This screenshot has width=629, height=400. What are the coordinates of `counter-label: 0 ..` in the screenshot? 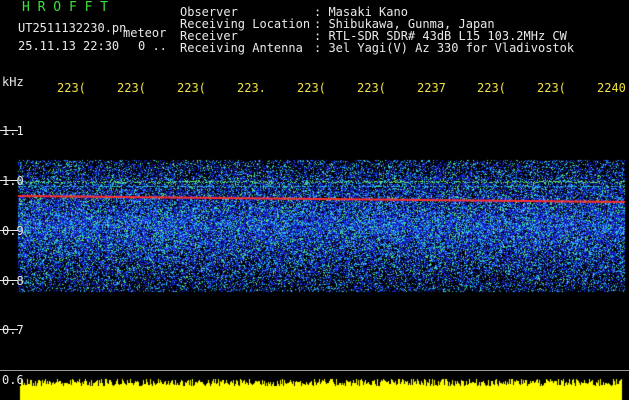 It's located at (152, 46).